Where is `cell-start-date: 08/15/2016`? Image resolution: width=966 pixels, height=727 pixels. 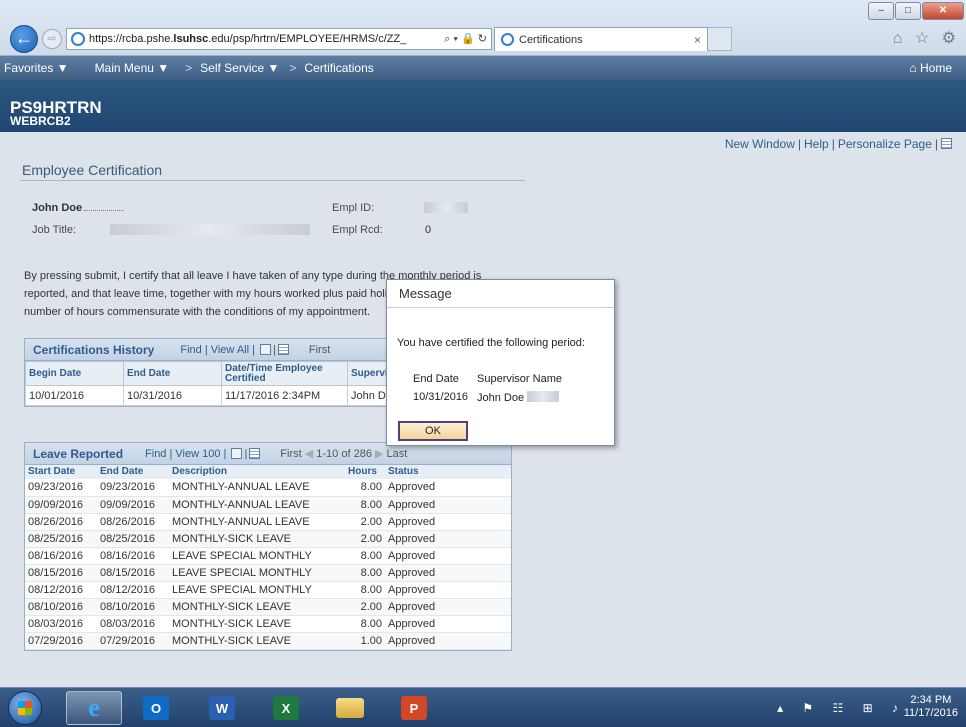 cell-start-date: 08/15/2016 is located at coordinates (61, 573).